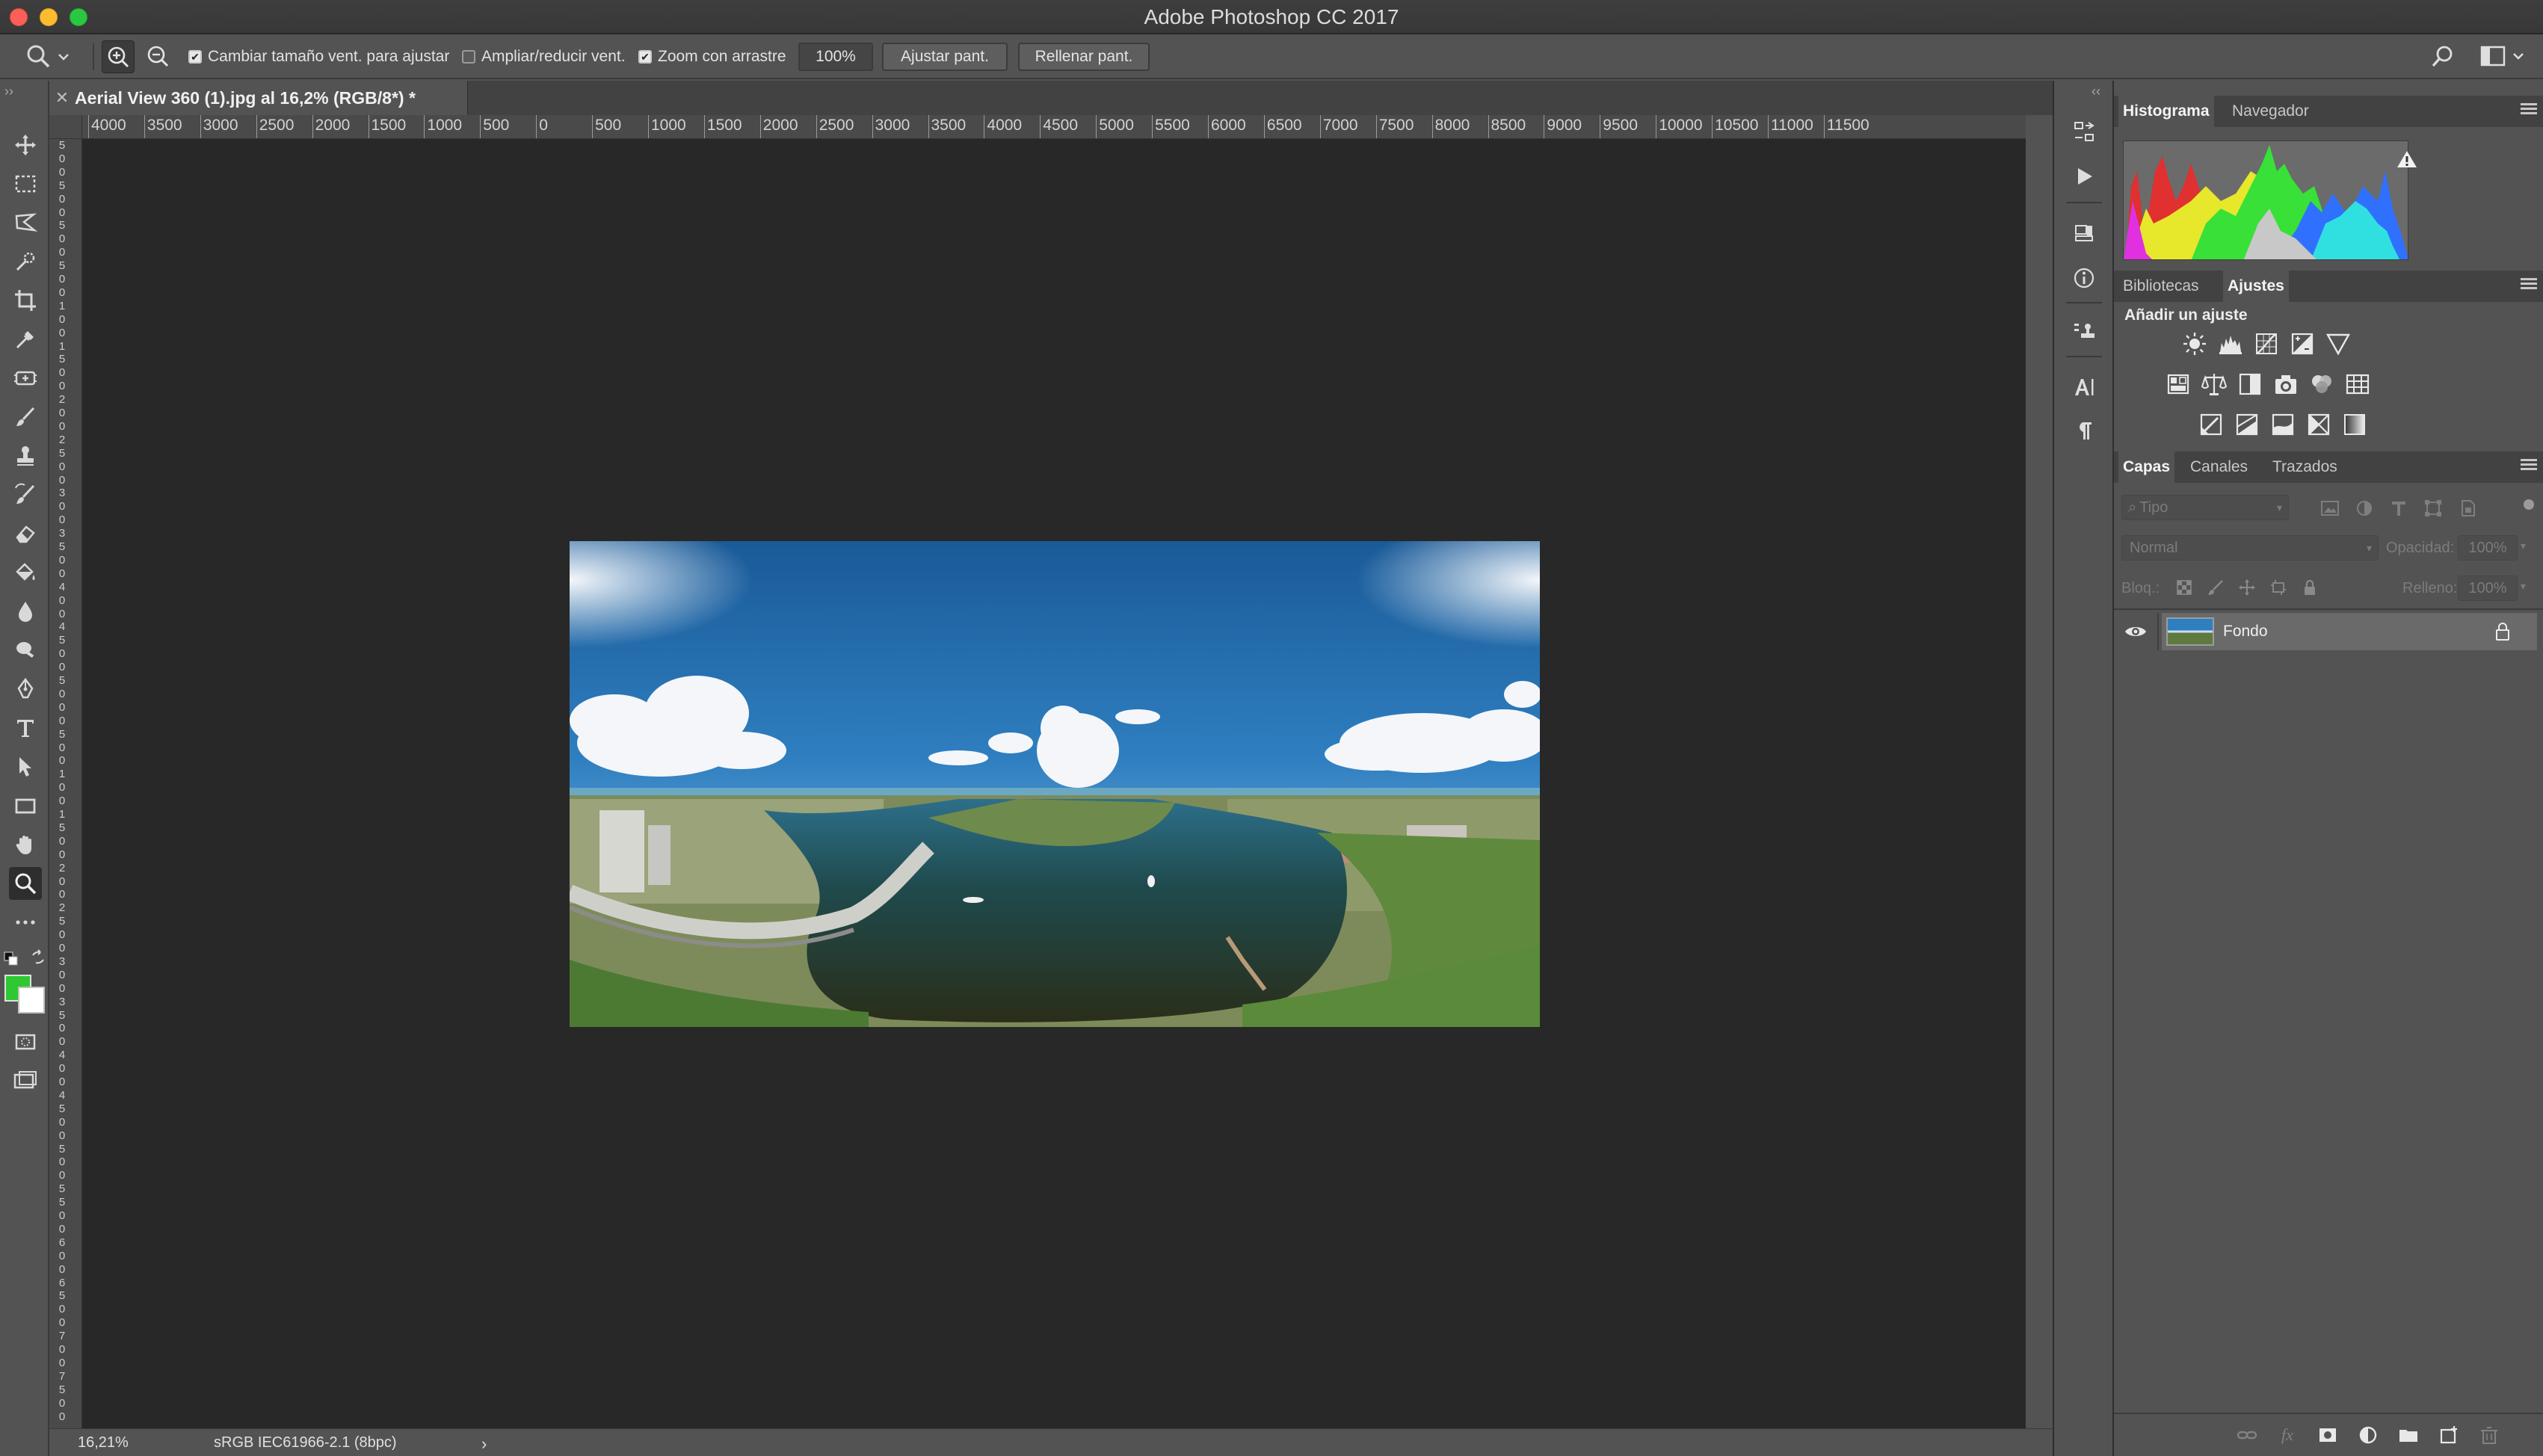 Image resolution: width=2543 pixels, height=1456 pixels. I want to click on black-white-button, so click(2250, 384).